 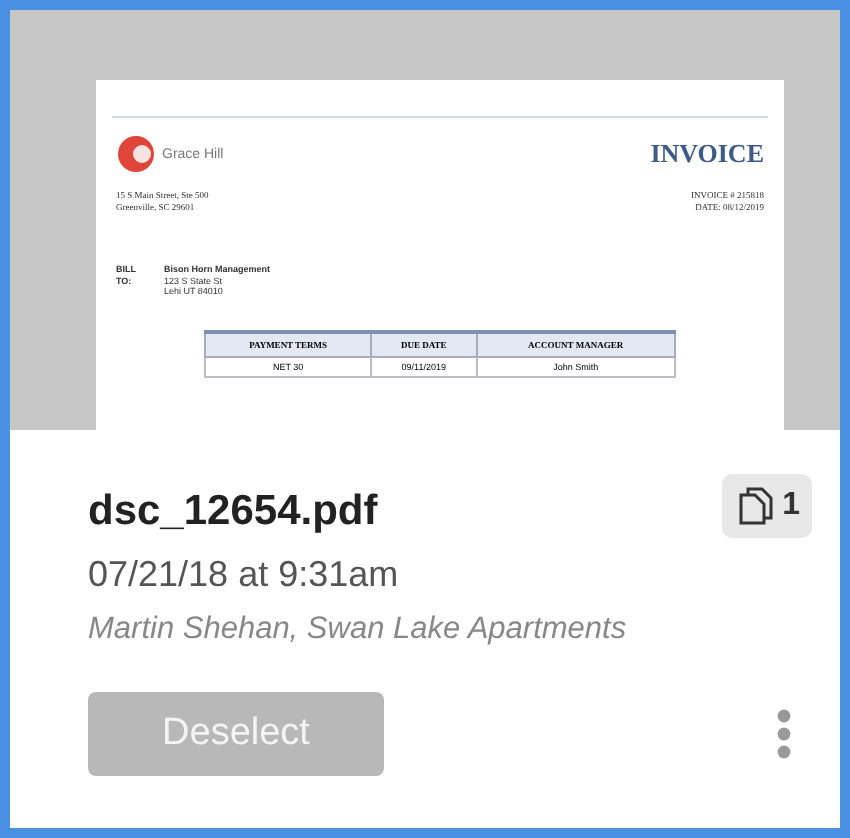 What do you see at coordinates (236, 734) in the screenshot?
I see `deselect-button: Deselect` at bounding box center [236, 734].